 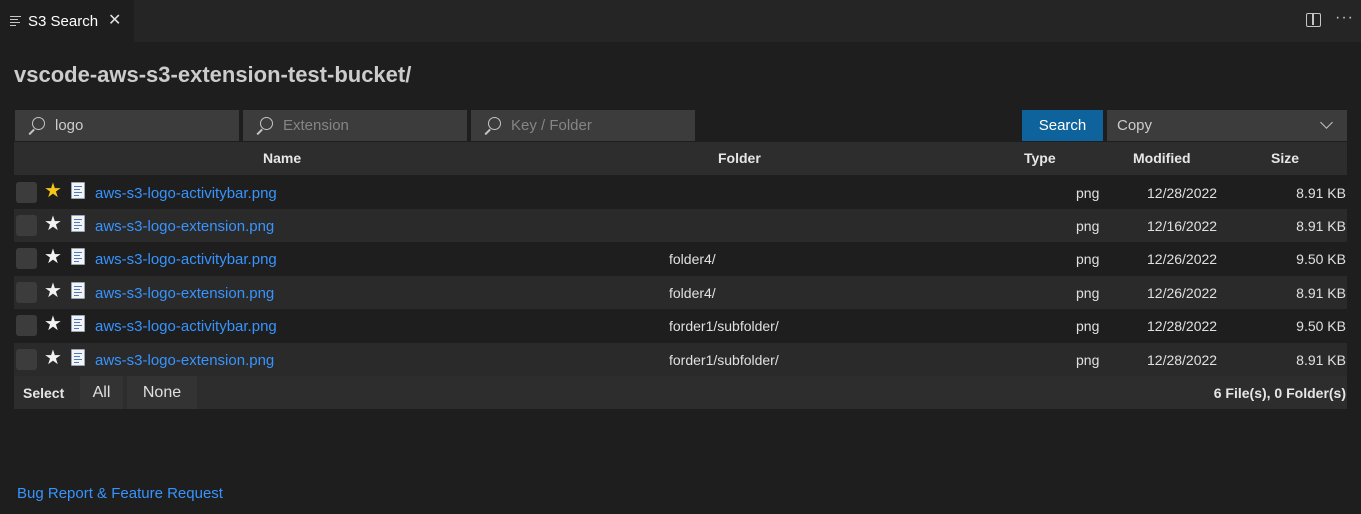 What do you see at coordinates (1326, 122) in the screenshot?
I see `chevron-down-icon` at bounding box center [1326, 122].